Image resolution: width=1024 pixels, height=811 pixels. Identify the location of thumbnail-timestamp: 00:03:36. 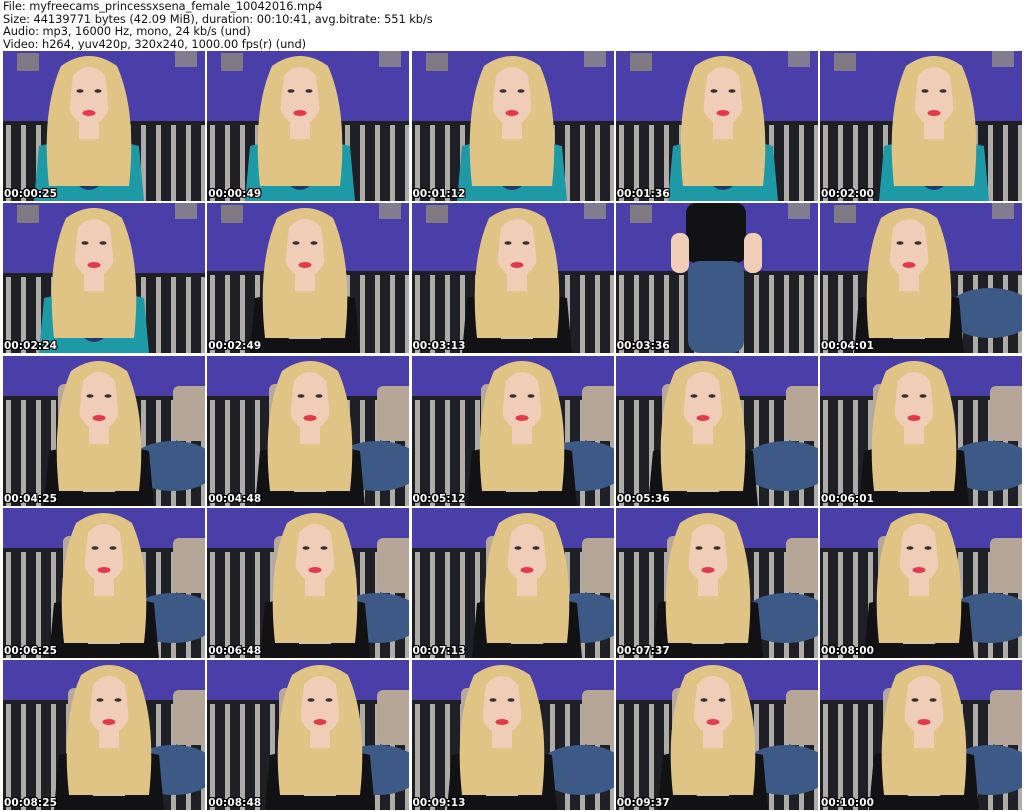
(643, 346).